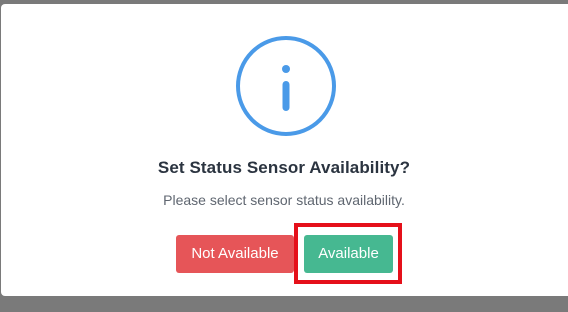 This screenshot has width=568, height=312. Describe the element at coordinates (286, 86) in the screenshot. I see `info-icon` at that location.